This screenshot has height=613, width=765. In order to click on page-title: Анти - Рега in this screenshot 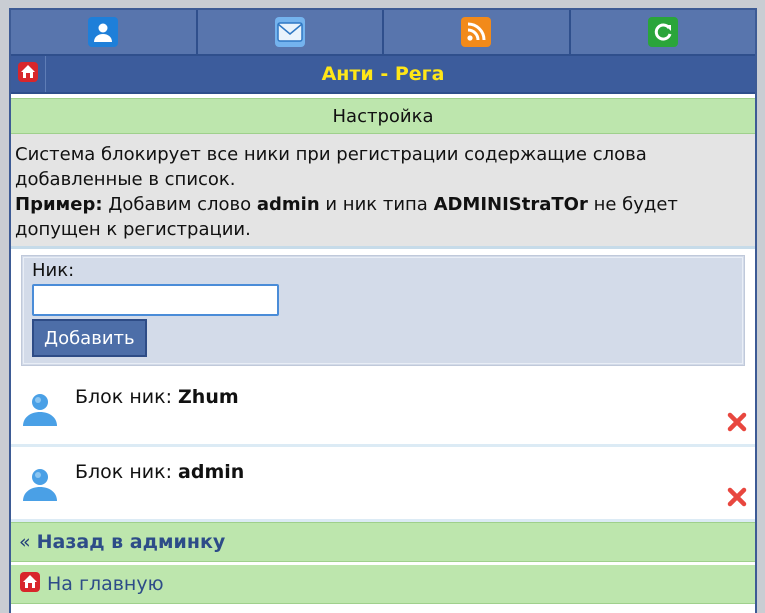, I will do `click(383, 74)`.